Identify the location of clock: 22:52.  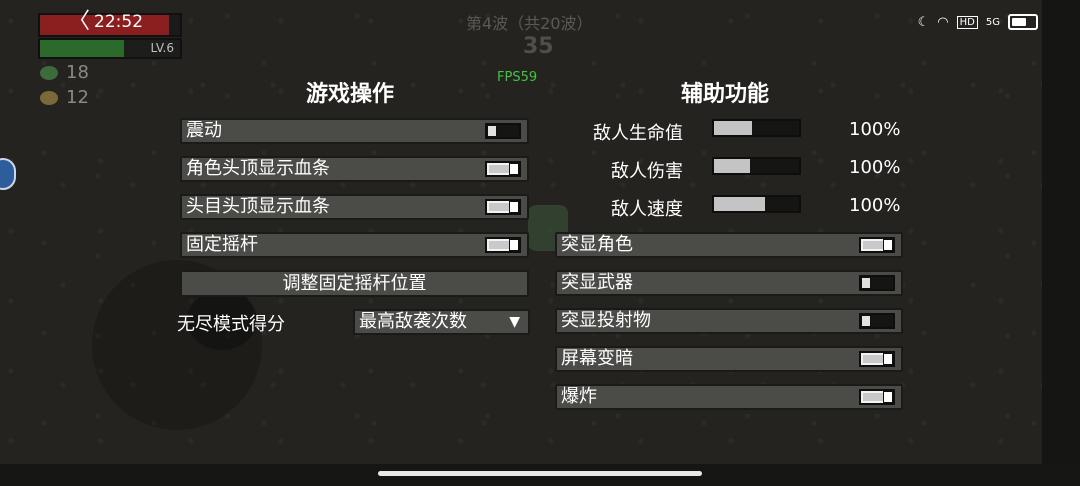
(119, 22).